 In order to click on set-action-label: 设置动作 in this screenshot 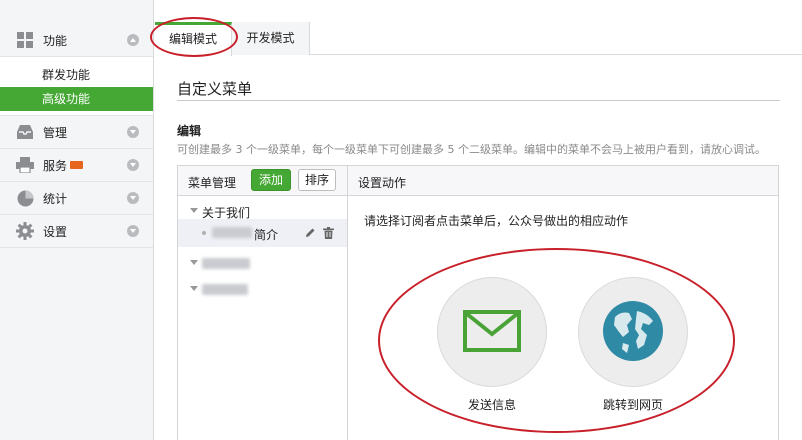, I will do `click(382, 183)`.